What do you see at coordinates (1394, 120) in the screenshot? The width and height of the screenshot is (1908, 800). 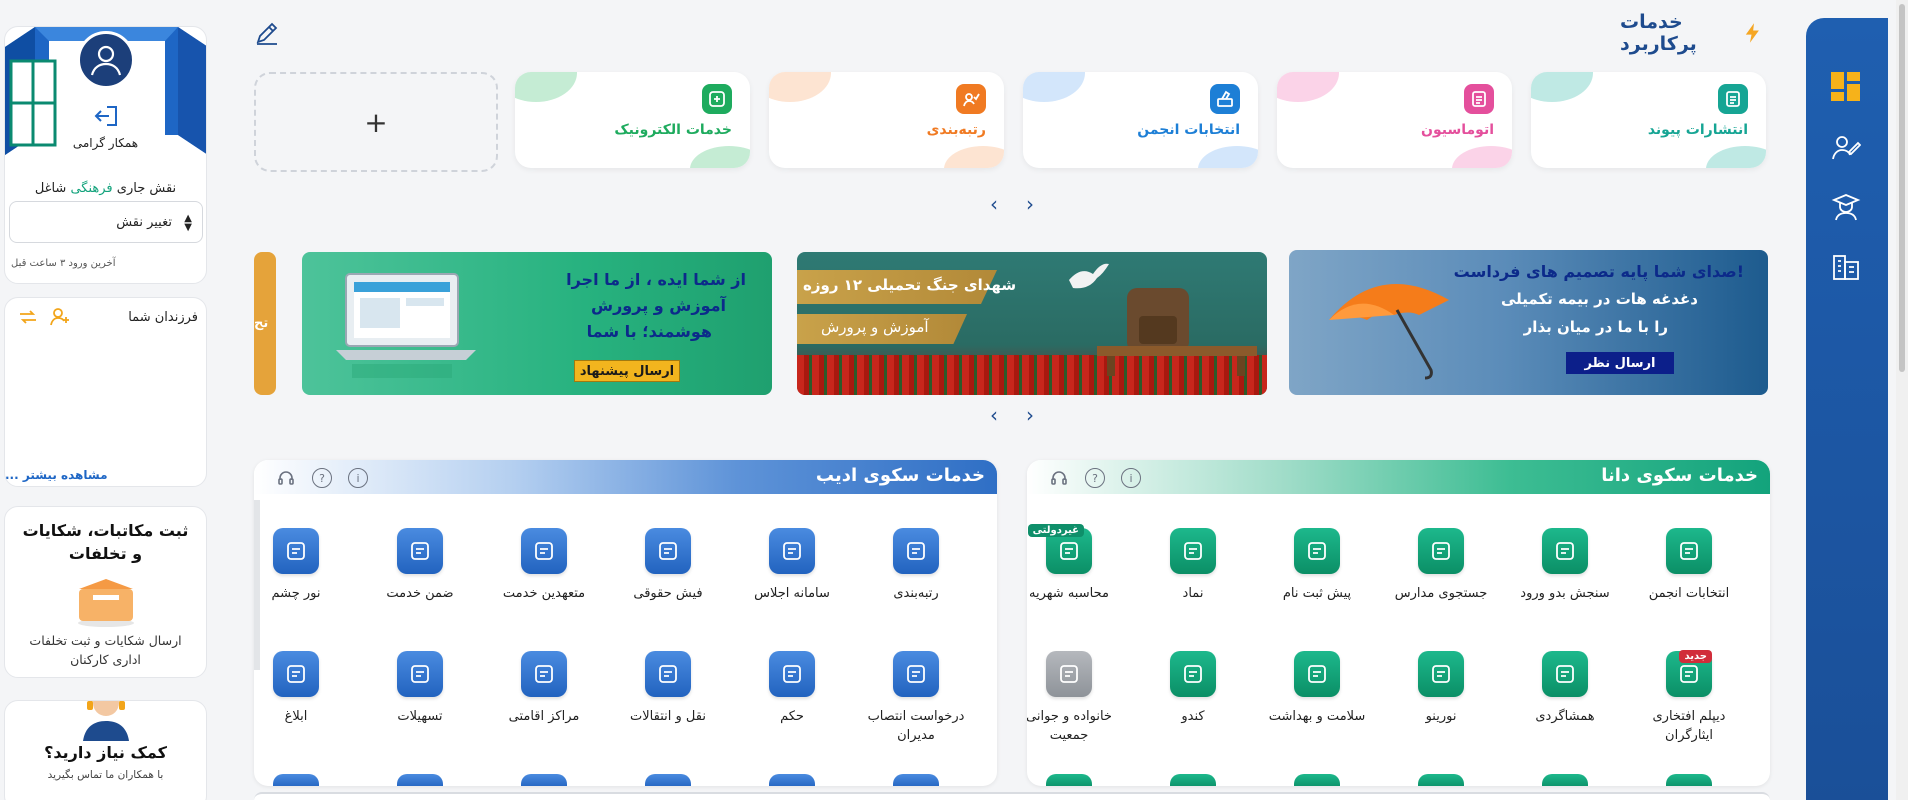 I see `favorite-card: اتوماسیون` at bounding box center [1394, 120].